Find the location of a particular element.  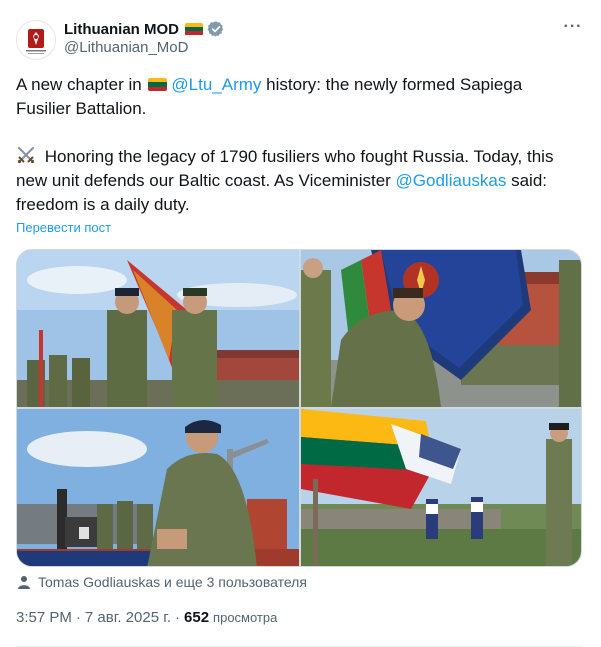

post-time: 3:57 PM is located at coordinates (44, 617).